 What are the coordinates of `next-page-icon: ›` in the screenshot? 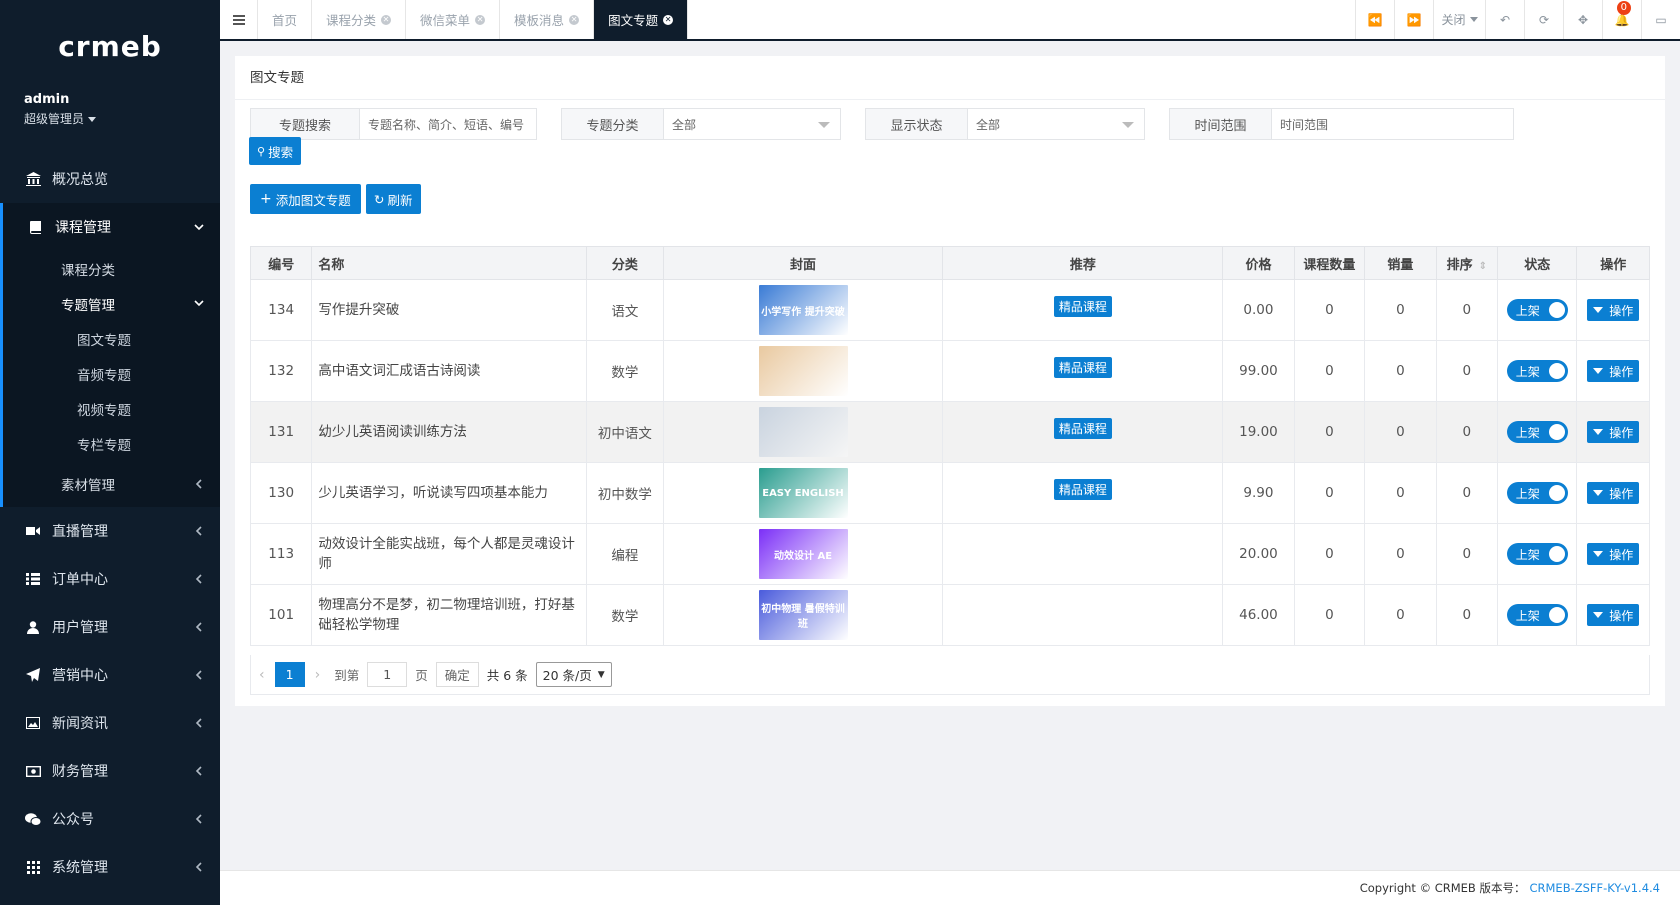 It's located at (318, 675).